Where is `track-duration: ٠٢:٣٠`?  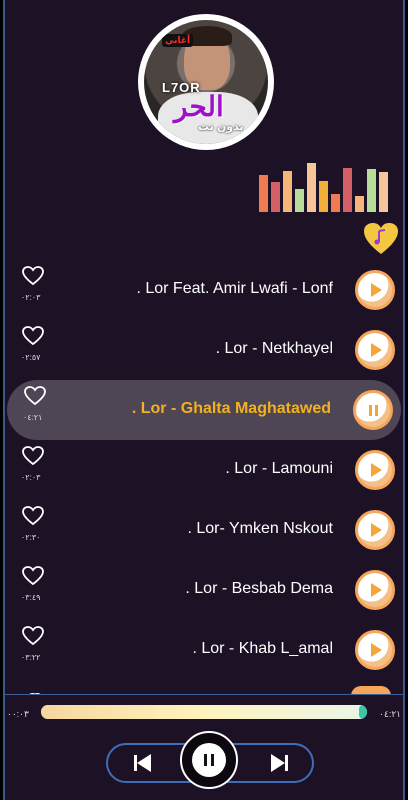 track-duration: ٠٢:٣٠ is located at coordinates (31, 537).